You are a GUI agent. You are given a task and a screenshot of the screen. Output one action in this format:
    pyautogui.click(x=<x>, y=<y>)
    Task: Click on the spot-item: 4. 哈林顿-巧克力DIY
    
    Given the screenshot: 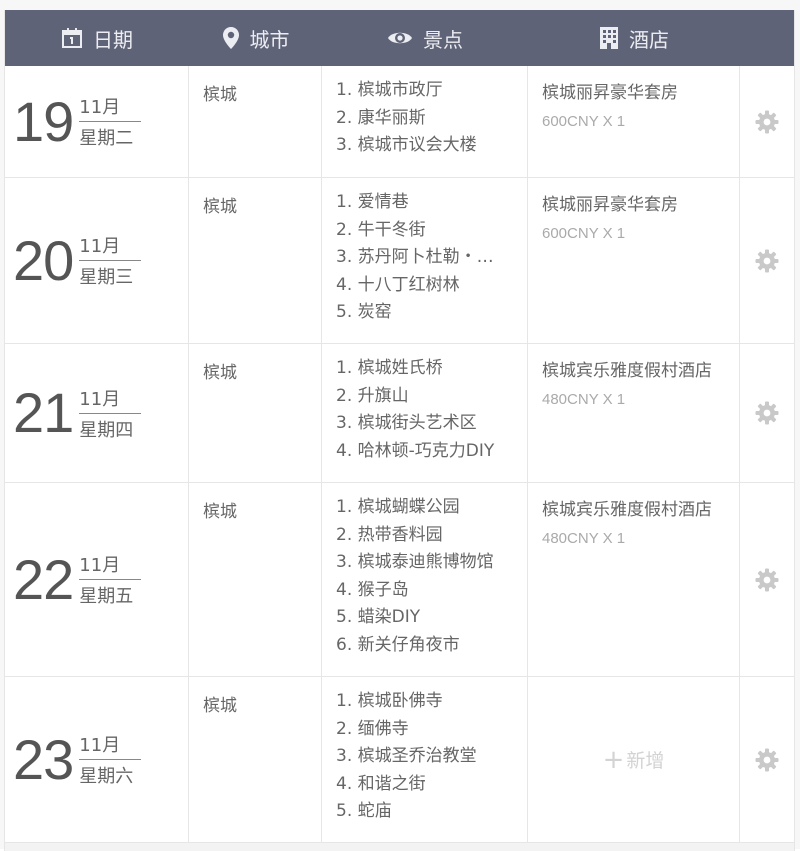 What is the action you would take?
    pyautogui.click(x=431, y=452)
    